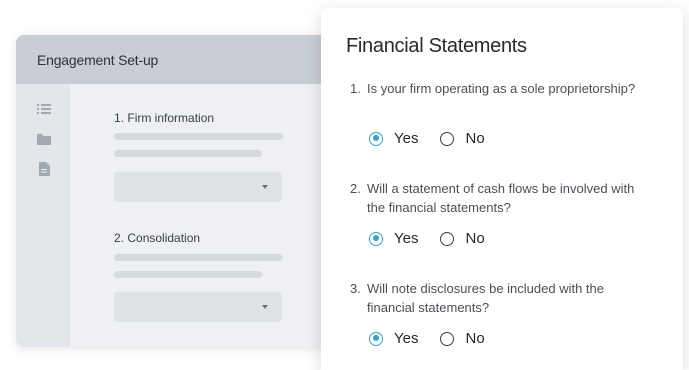  Describe the element at coordinates (438, 238) in the screenshot. I see `question-2-options: Yes No` at that location.